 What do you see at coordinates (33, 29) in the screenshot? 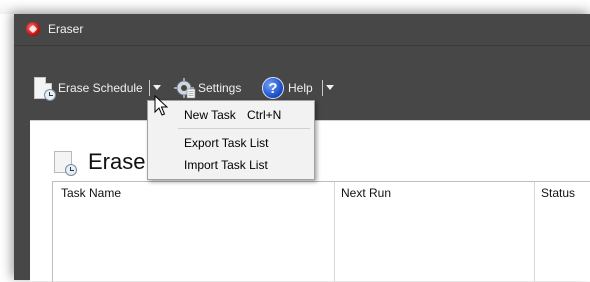
I see `eraser-app-icon` at bounding box center [33, 29].